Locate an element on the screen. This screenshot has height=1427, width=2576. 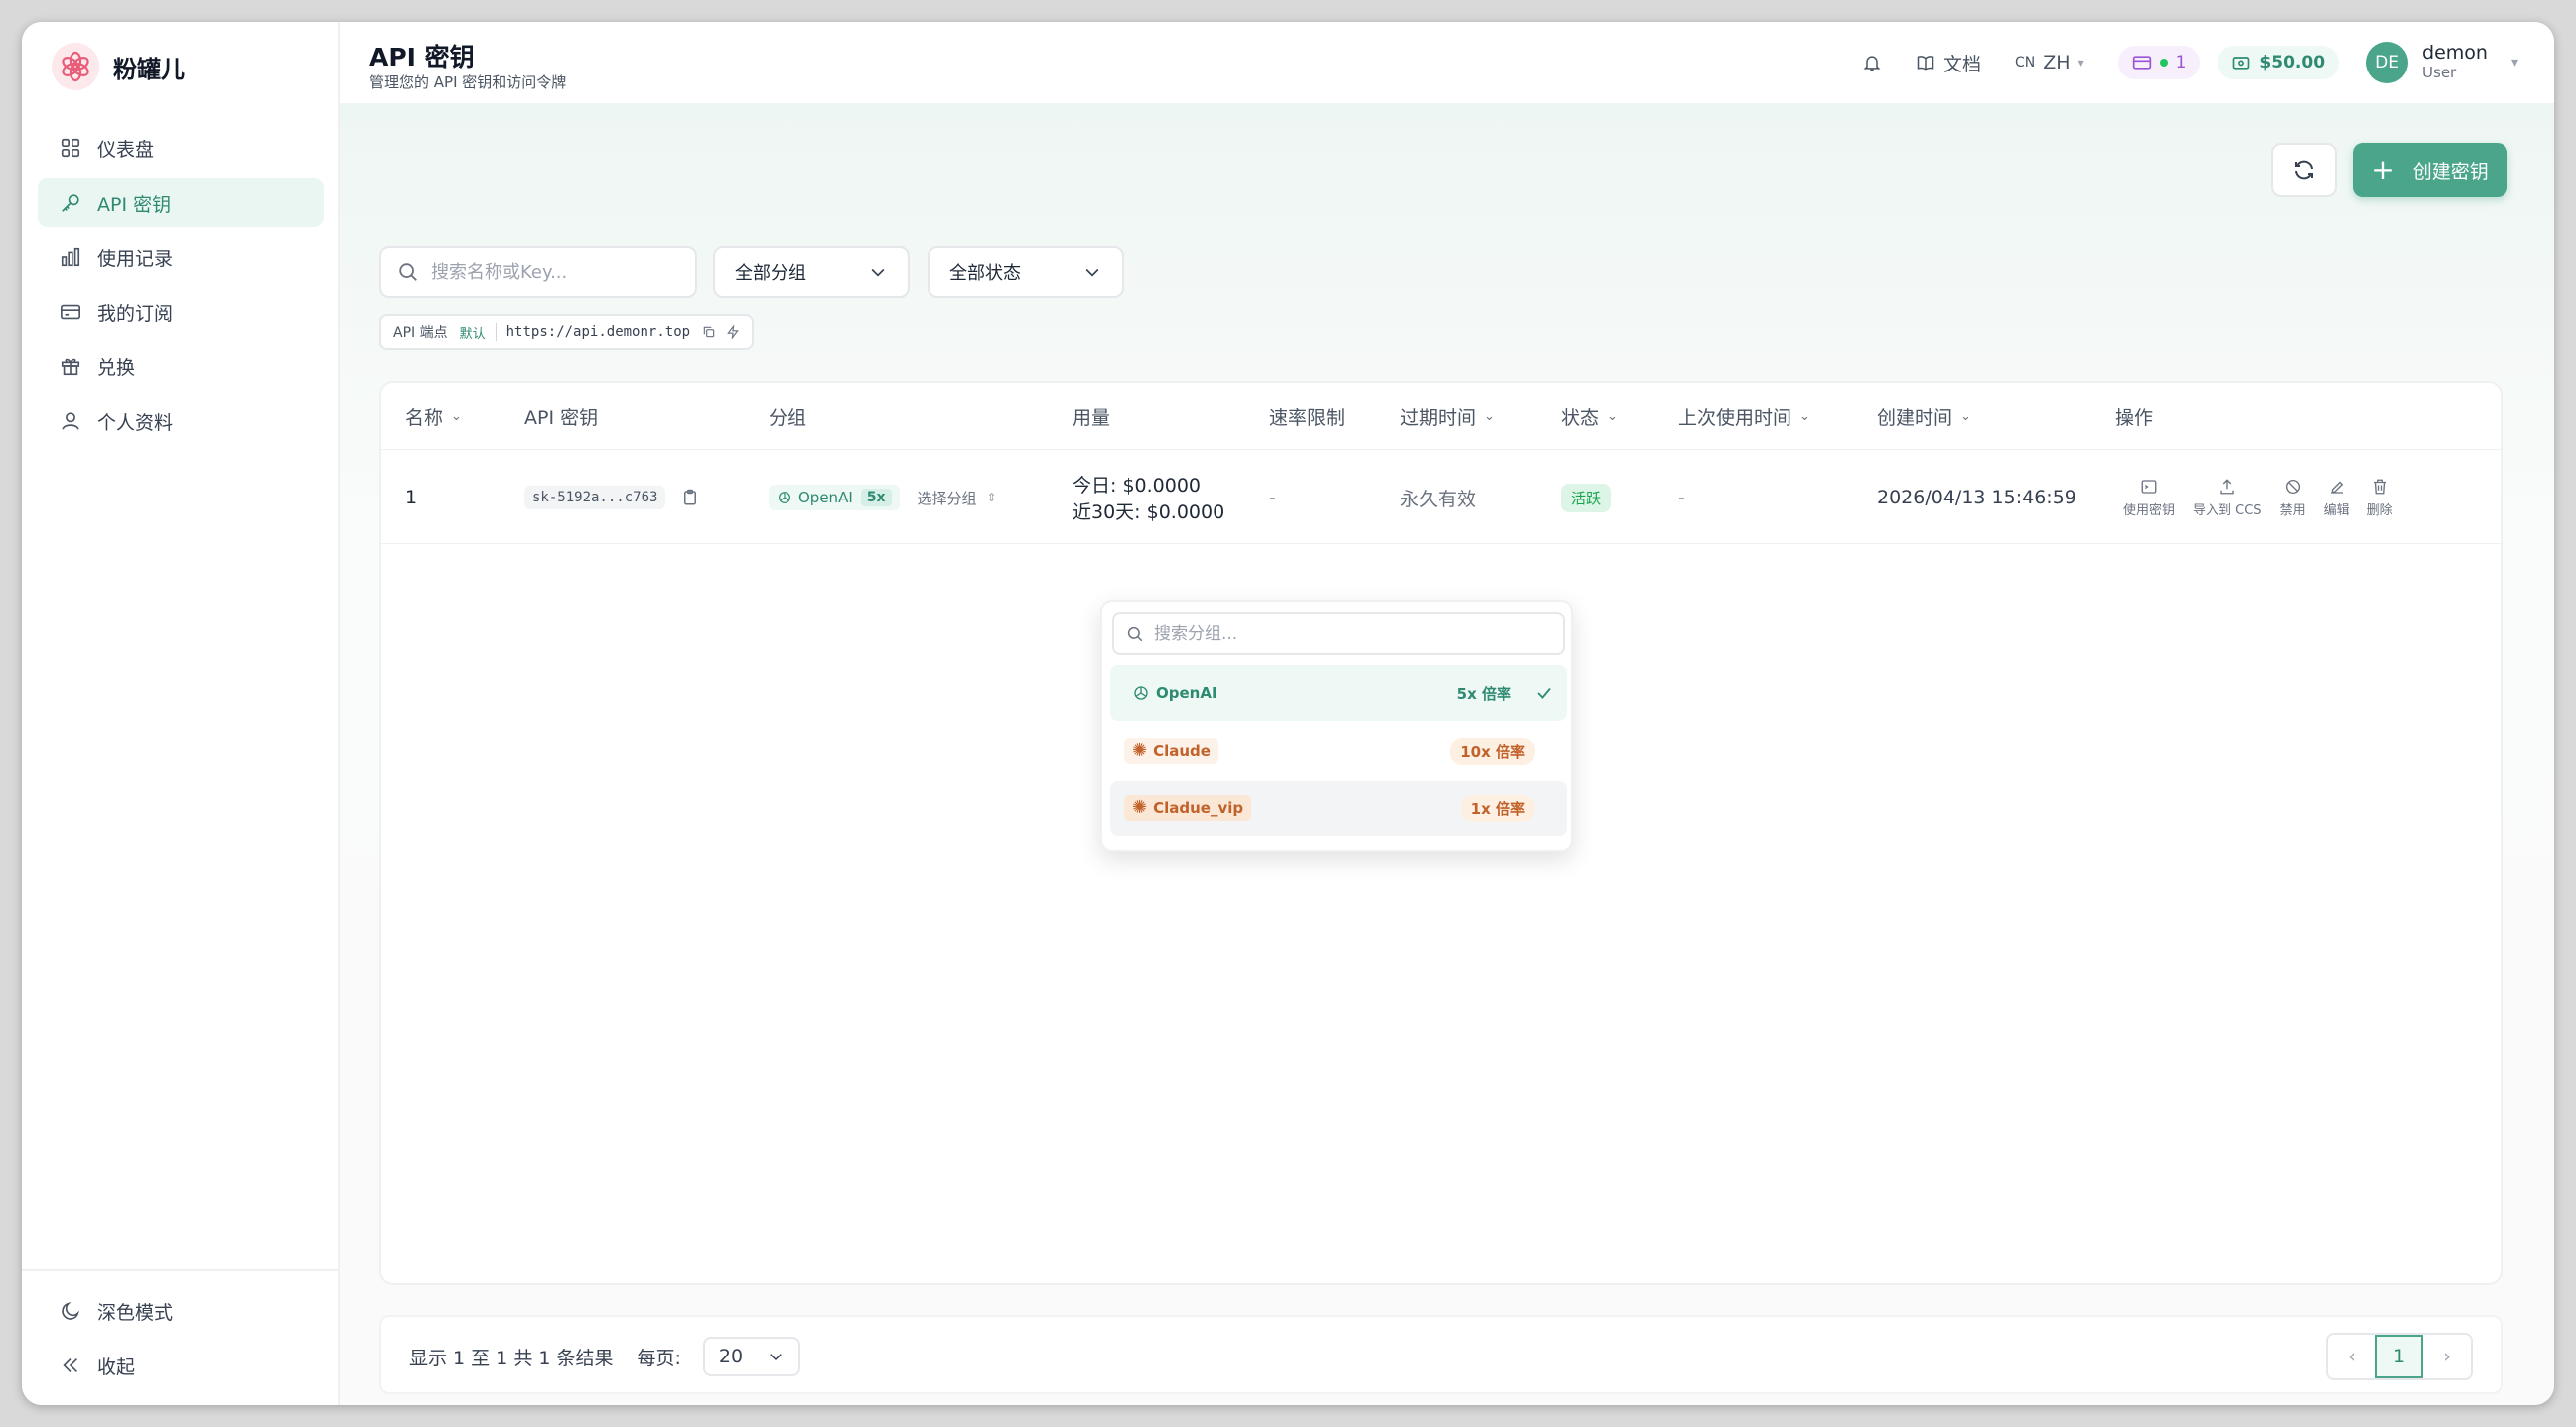
language-selector: CN ZH ▾ is located at coordinates (2050, 62).